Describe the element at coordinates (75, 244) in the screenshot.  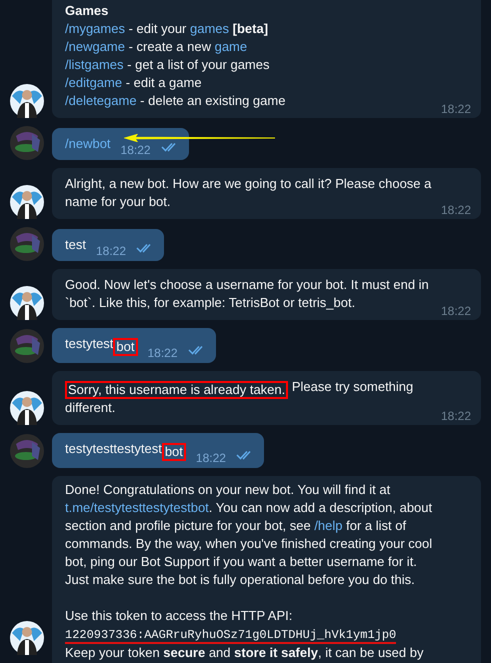
I see `message-text: test` at that location.